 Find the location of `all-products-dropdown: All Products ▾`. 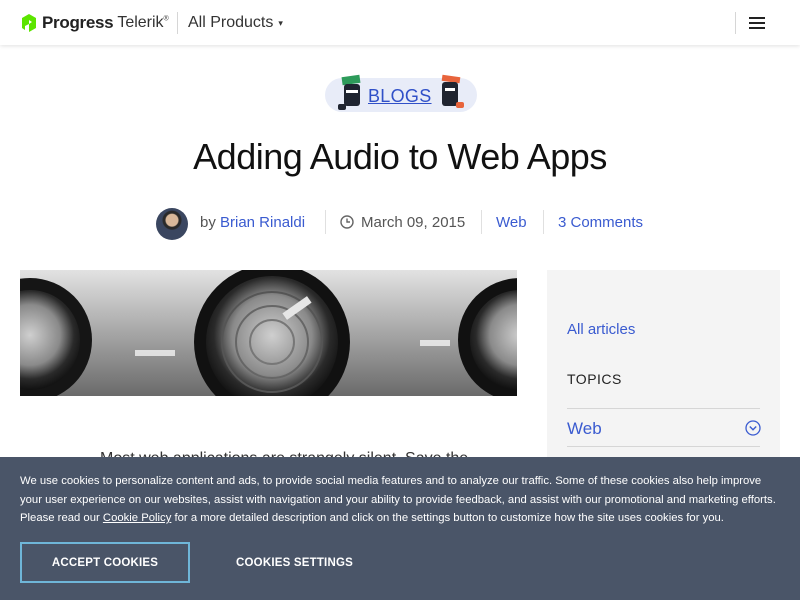

all-products-dropdown: All Products ▾ is located at coordinates (235, 23).